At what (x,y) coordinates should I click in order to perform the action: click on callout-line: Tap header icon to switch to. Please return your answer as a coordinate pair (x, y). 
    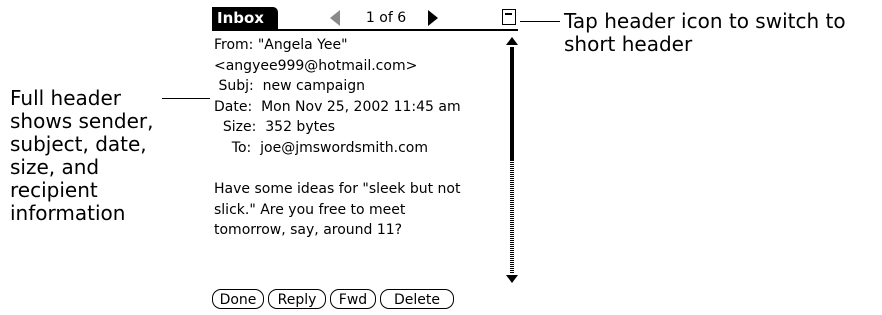
    Looking at the image, I should click on (705, 21).